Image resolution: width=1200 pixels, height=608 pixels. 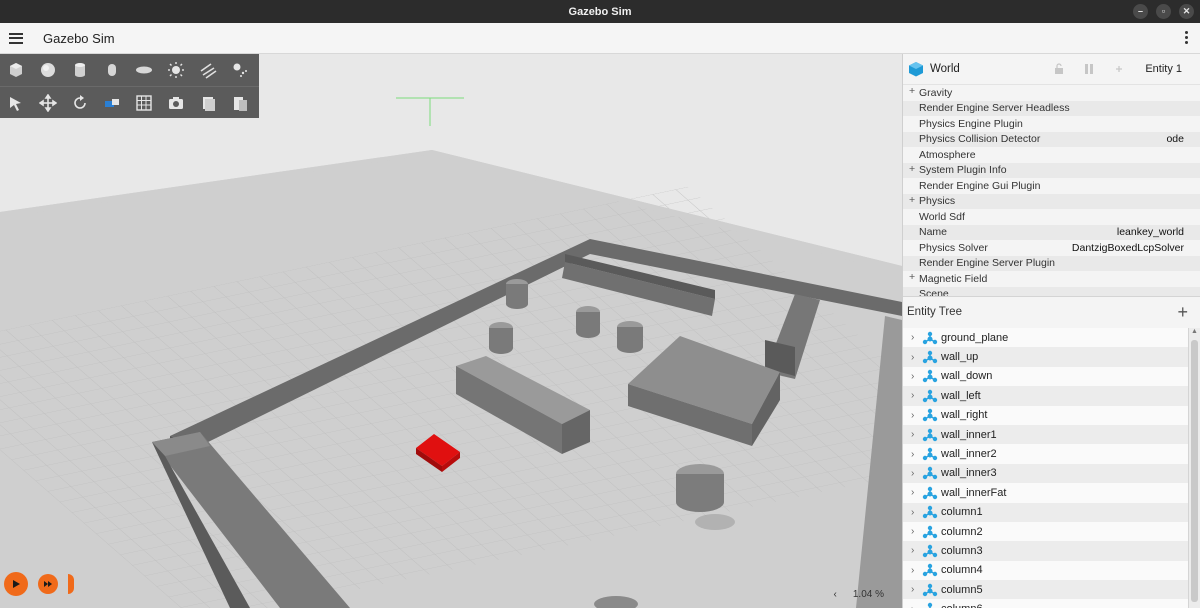 I want to click on play-button, so click(x=16, y=584).